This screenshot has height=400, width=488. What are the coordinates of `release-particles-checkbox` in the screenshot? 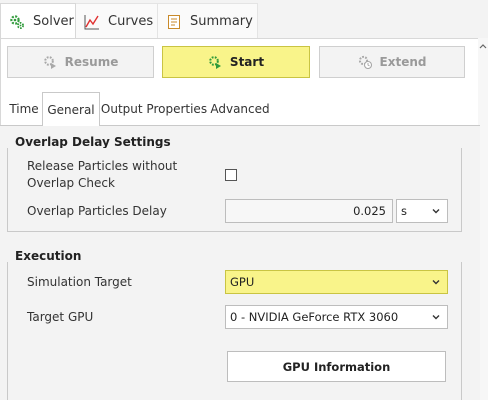 It's located at (231, 175).